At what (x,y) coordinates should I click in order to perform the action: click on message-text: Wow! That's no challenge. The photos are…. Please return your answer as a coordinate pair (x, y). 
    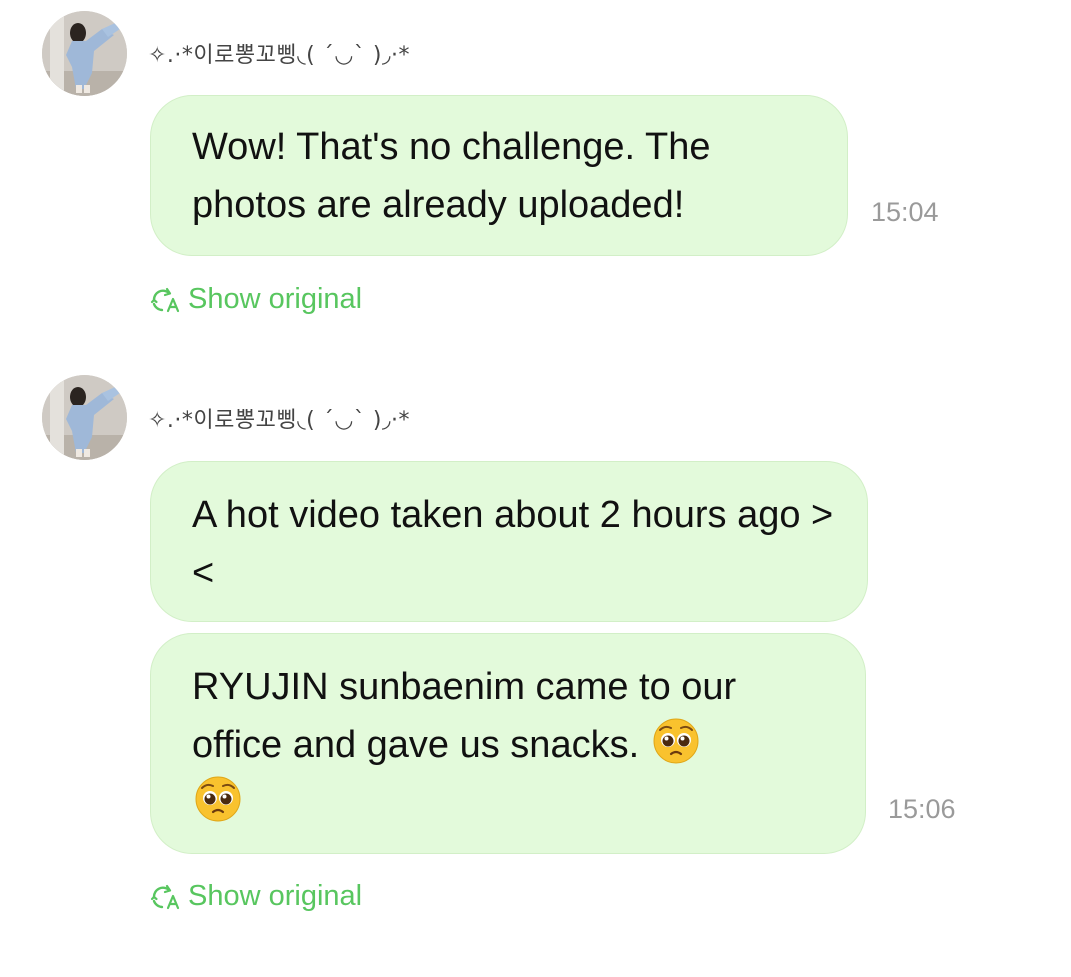
    Looking at the image, I should click on (451, 176).